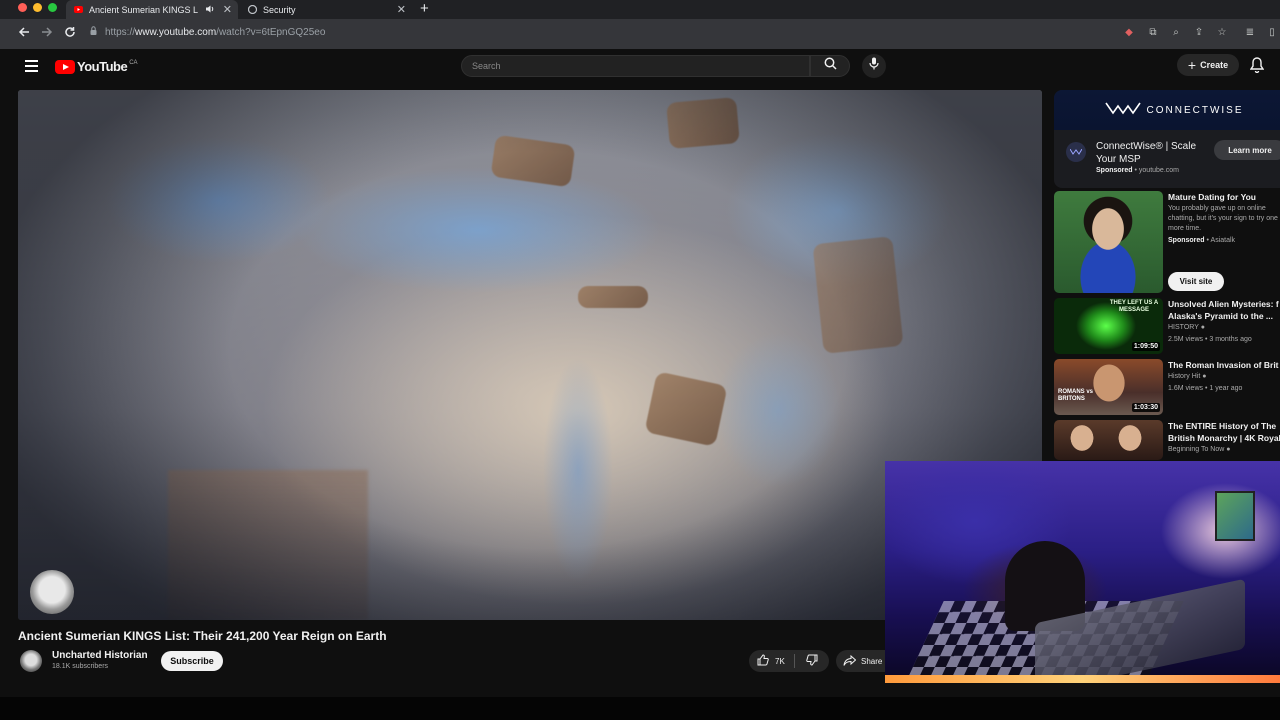 Image resolution: width=1280 pixels, height=720 pixels. What do you see at coordinates (1205, 388) in the screenshot?
I see `video-meta: 1.6M views • 1 year ago` at bounding box center [1205, 388].